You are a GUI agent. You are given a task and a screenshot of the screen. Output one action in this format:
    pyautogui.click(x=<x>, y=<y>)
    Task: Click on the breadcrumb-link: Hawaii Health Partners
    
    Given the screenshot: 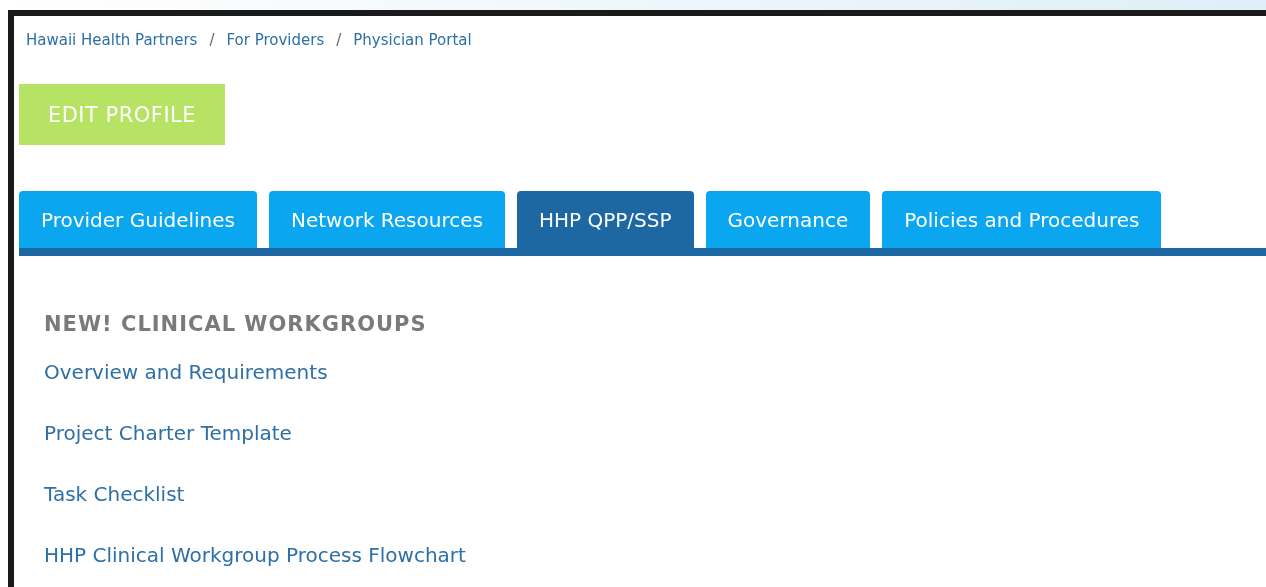 What is the action you would take?
    pyautogui.click(x=112, y=40)
    